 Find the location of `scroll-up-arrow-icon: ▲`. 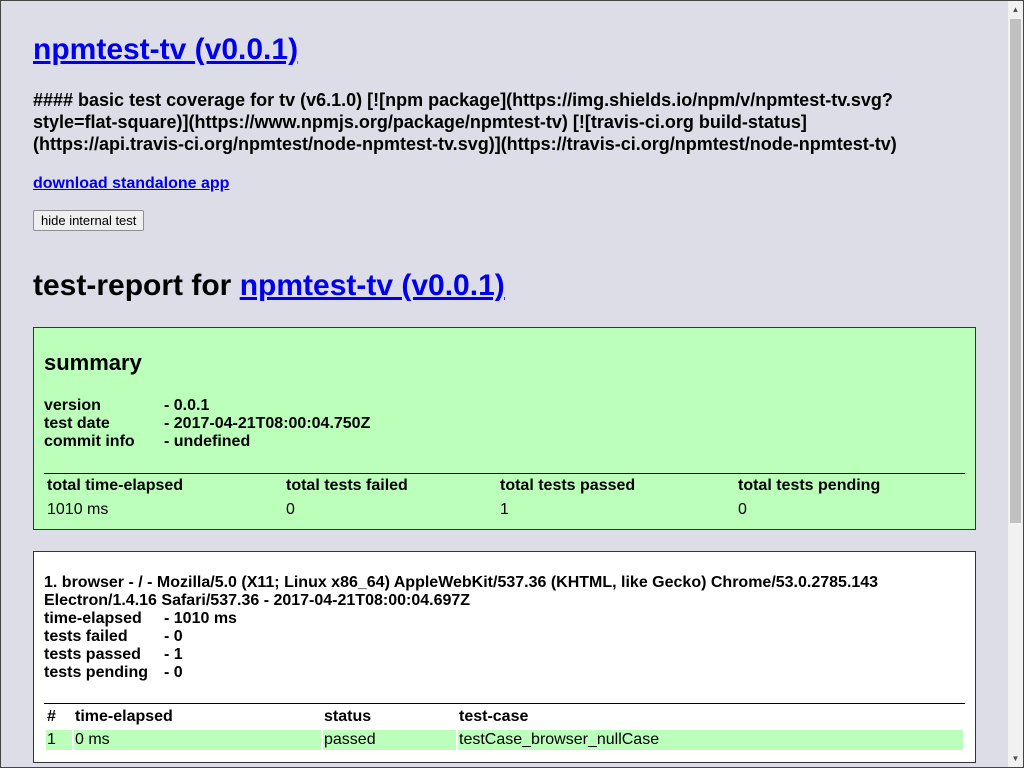

scroll-up-arrow-icon: ▲ is located at coordinates (1015, 9).